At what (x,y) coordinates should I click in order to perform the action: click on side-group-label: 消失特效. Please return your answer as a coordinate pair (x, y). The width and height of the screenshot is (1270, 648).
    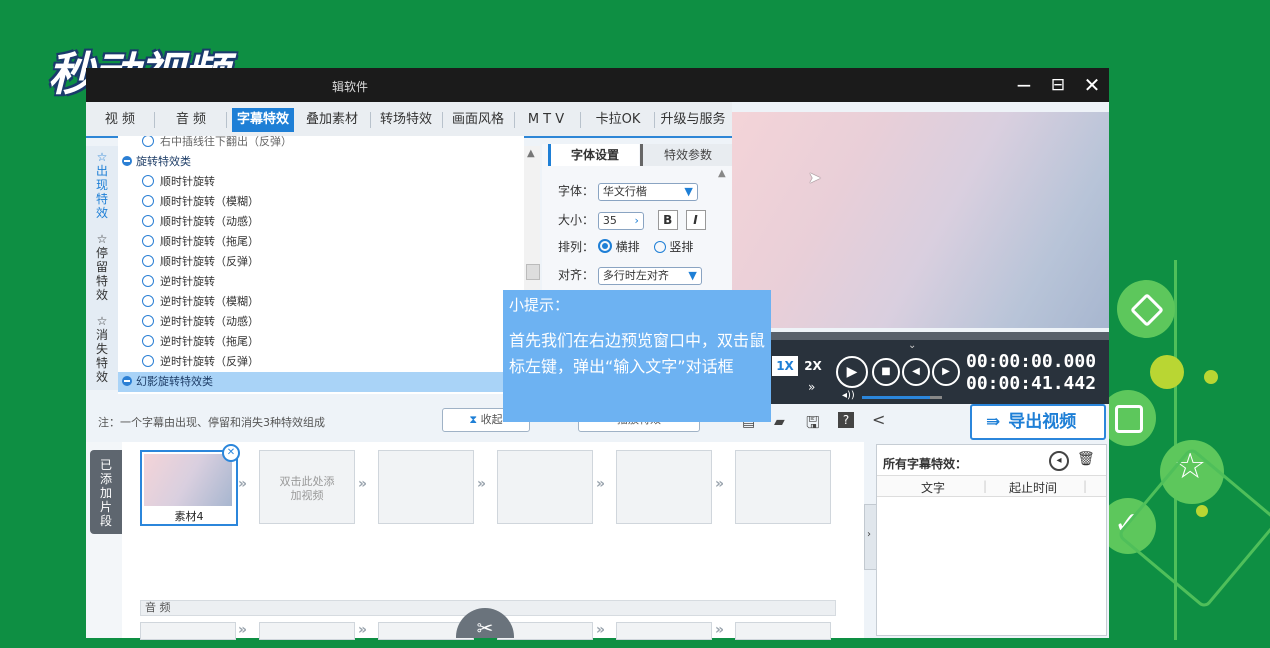
    Looking at the image, I should click on (102, 356).